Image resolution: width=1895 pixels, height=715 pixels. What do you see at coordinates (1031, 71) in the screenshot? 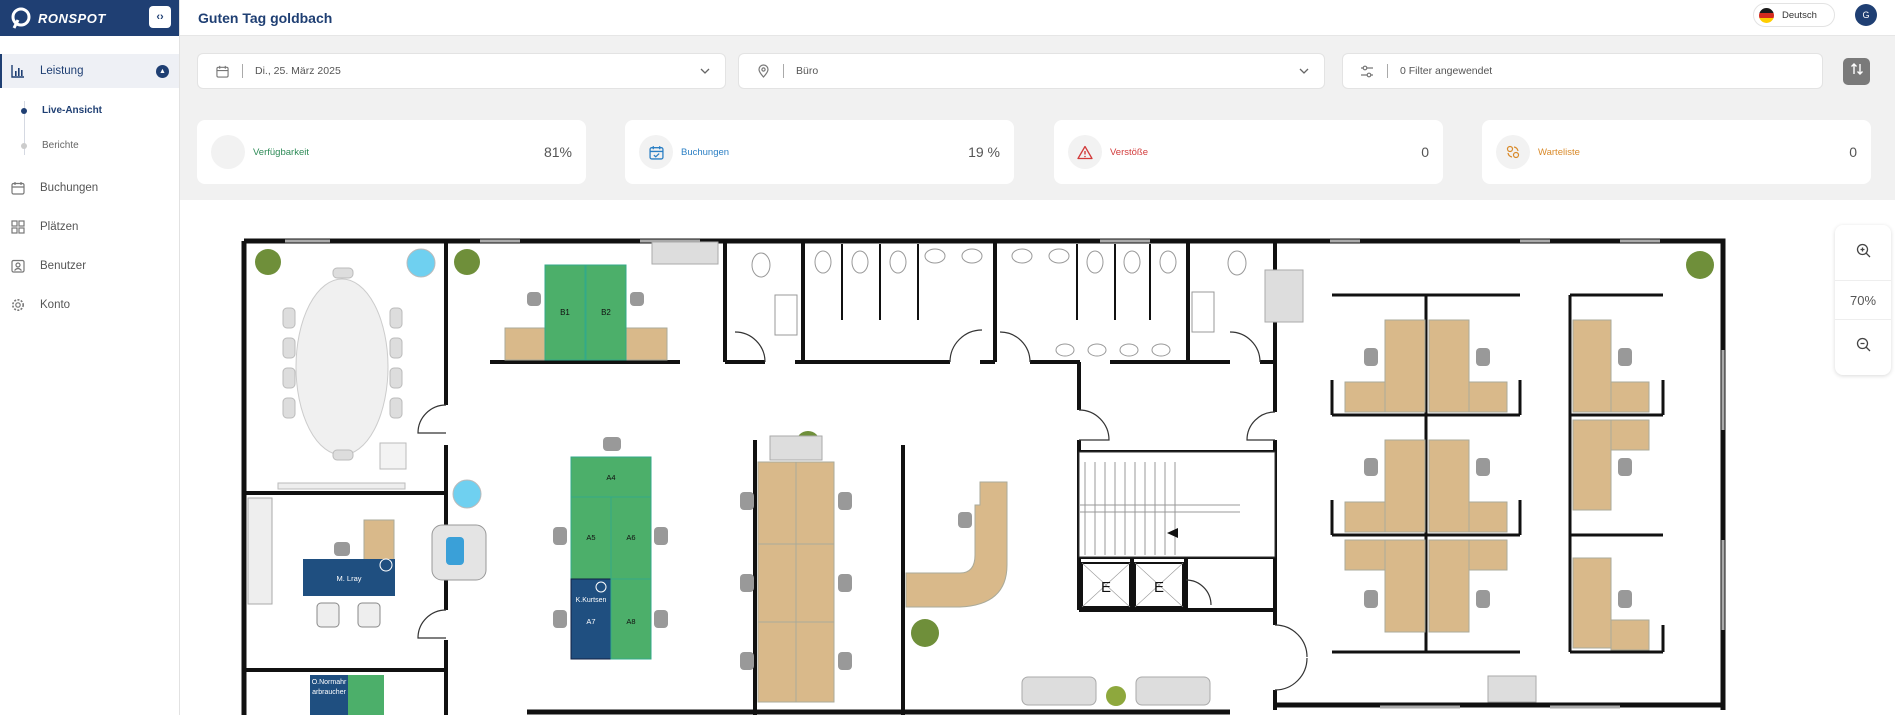
I see `location-select: Büro` at bounding box center [1031, 71].